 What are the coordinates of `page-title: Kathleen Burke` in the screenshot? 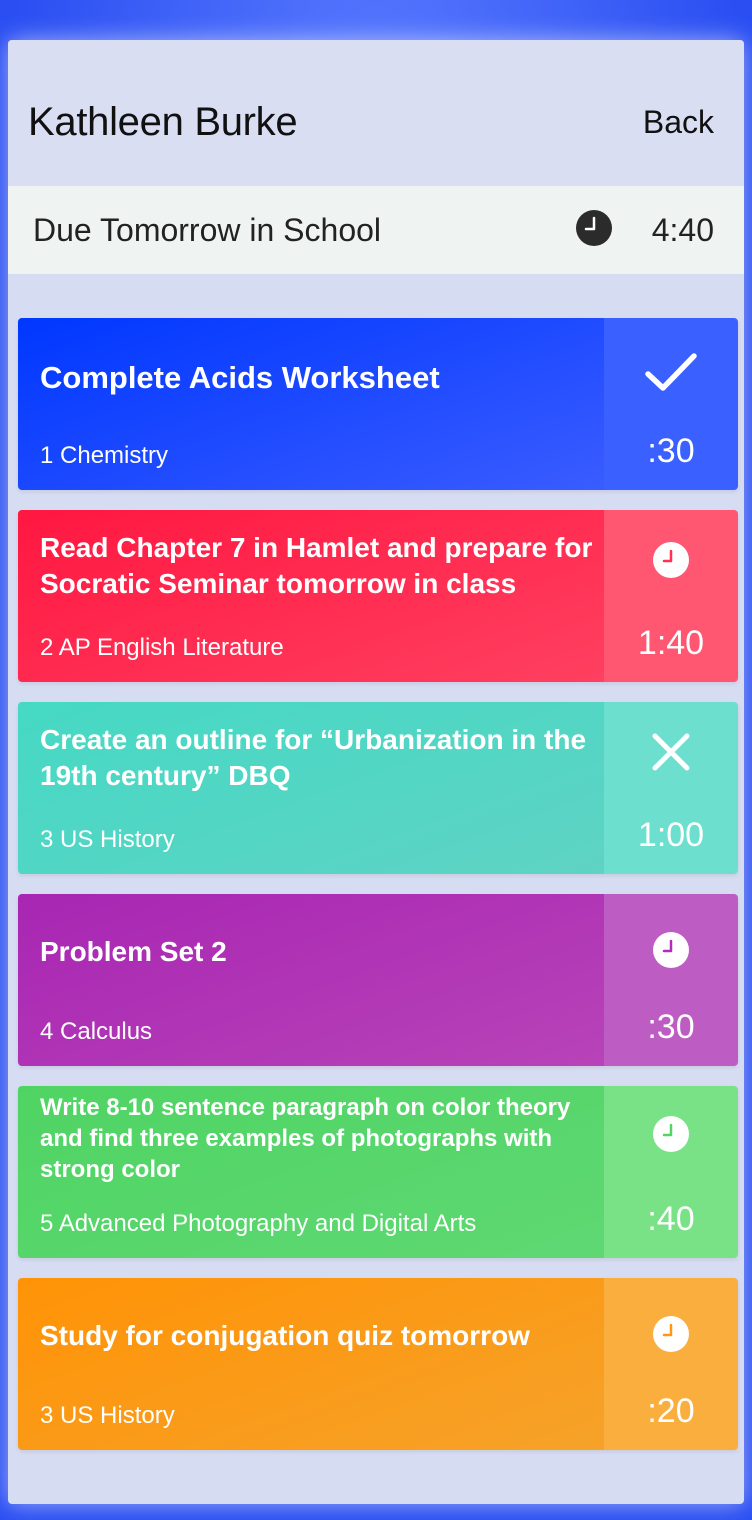 It's located at (163, 122).